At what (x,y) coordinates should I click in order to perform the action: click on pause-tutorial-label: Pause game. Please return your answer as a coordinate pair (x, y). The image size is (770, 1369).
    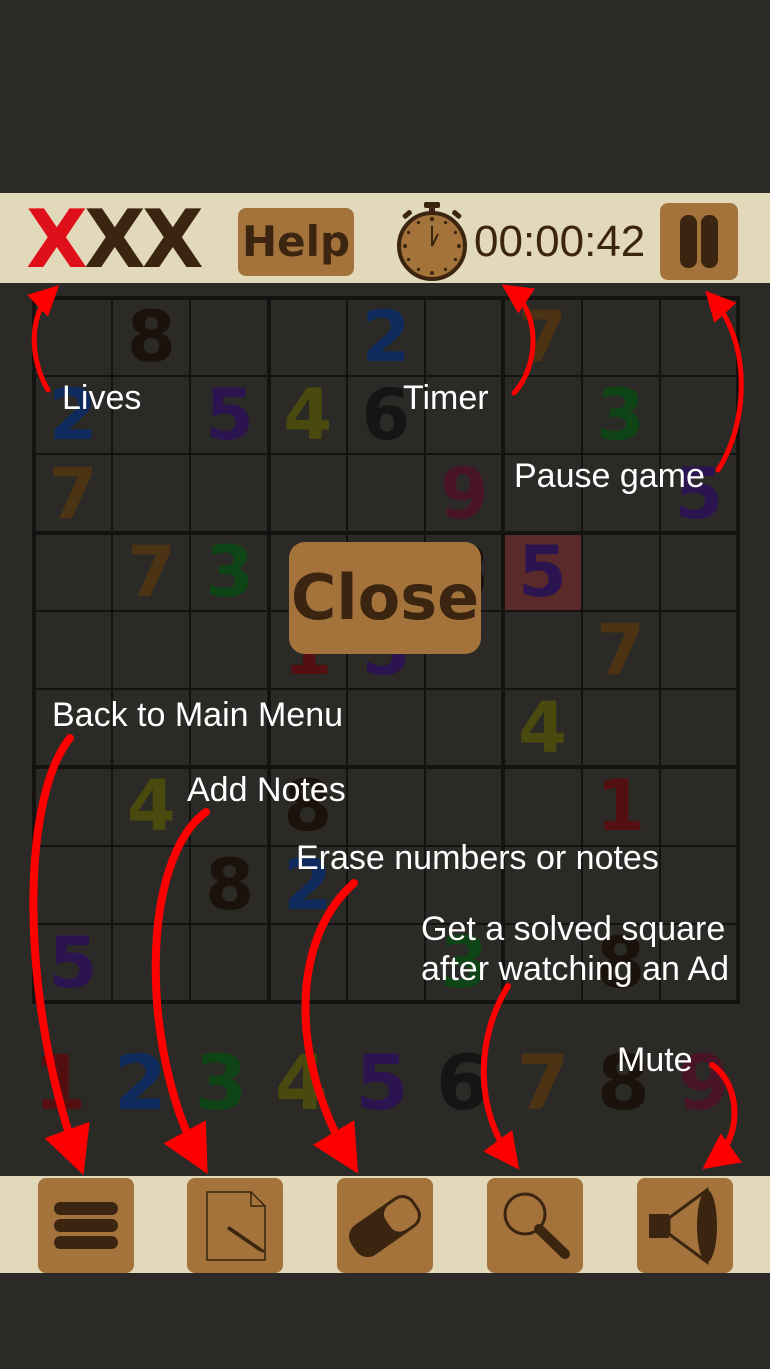
    Looking at the image, I should click on (609, 476).